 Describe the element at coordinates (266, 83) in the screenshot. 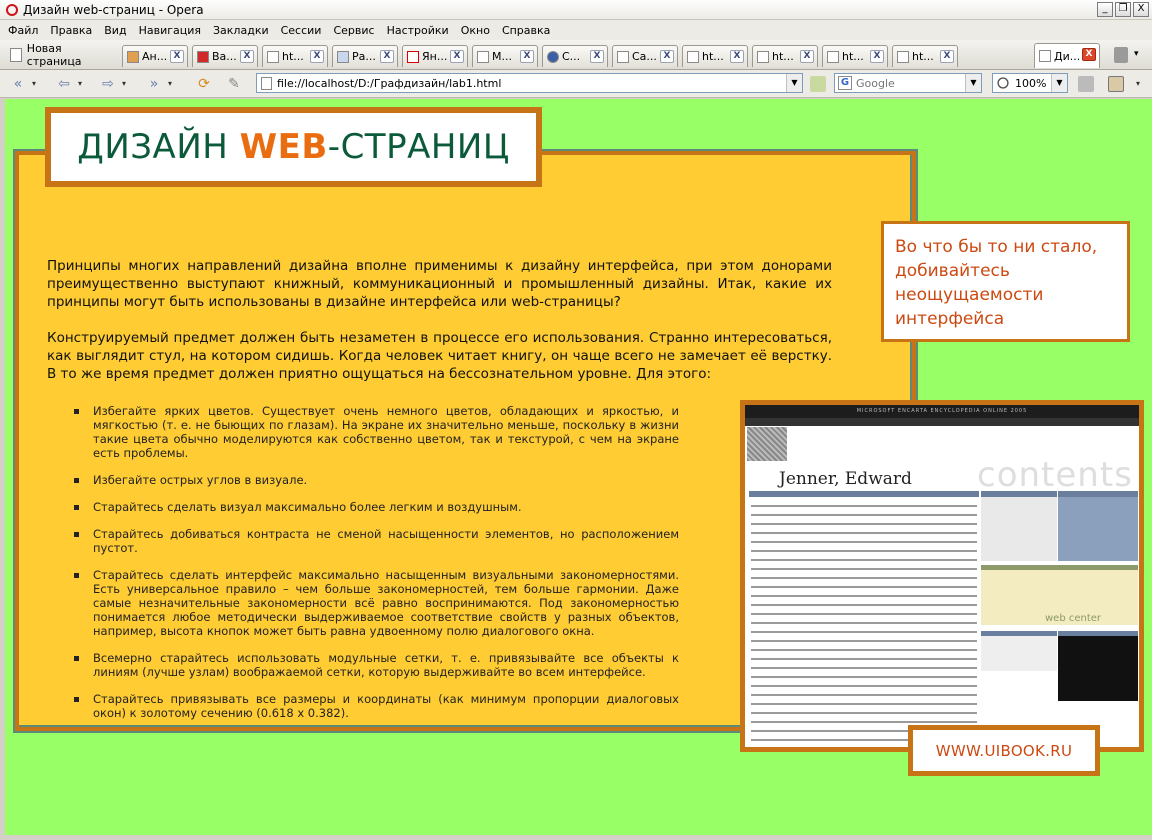

I see `page-icon` at that location.